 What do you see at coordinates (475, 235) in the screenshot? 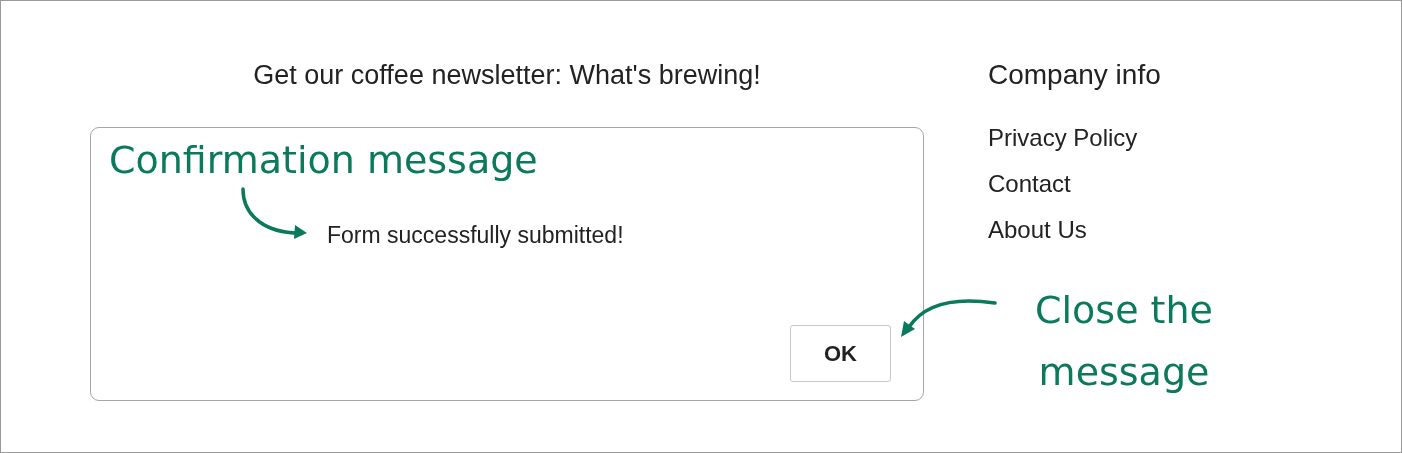
I see `confirmation-message: Form successfully submitted!` at bounding box center [475, 235].